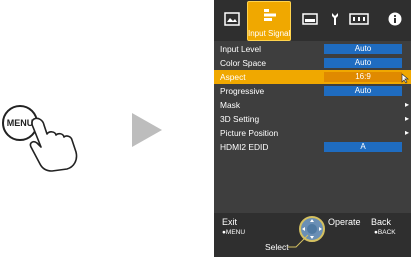 This screenshot has width=411, height=257. I want to click on back-button-hint: ●BACK, so click(385, 232).